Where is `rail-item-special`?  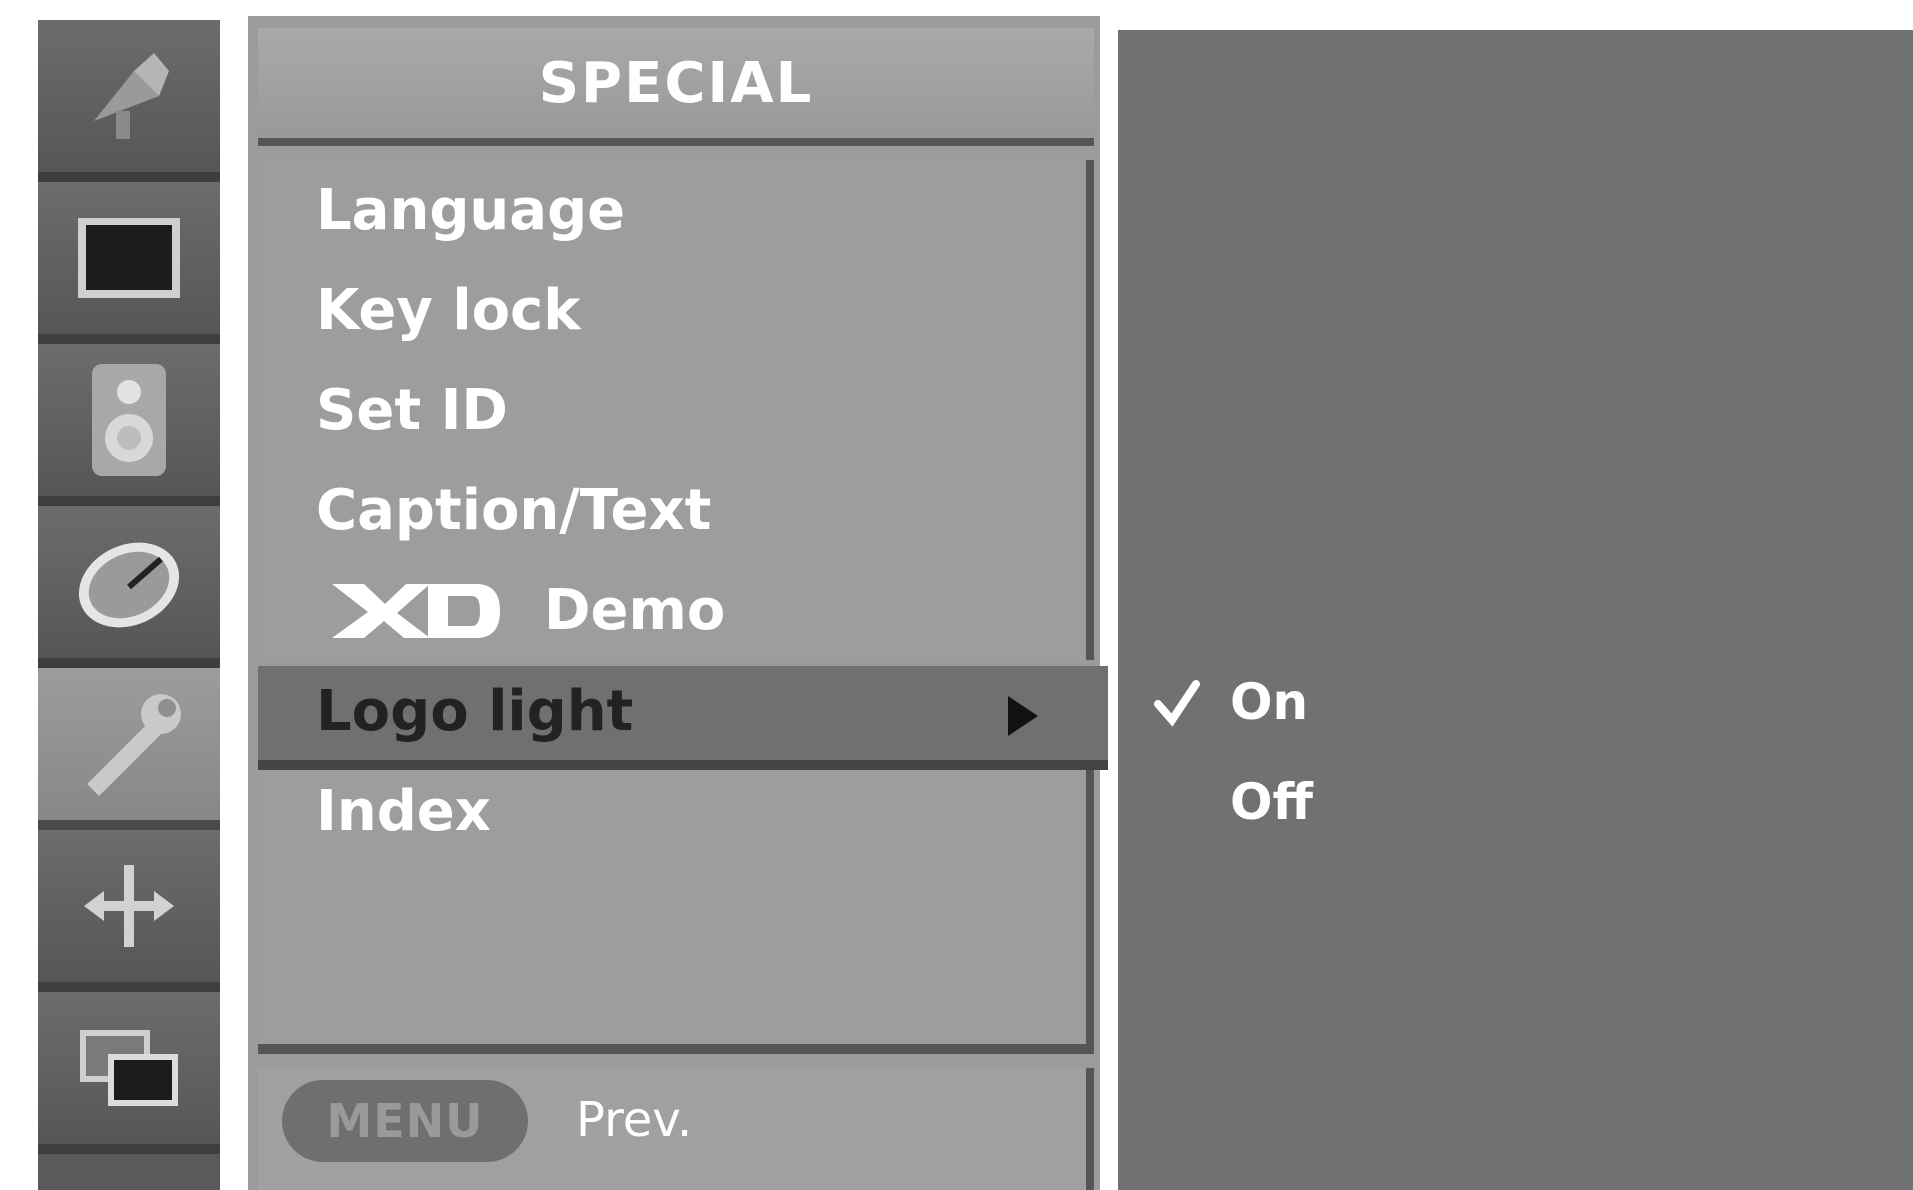 rail-item-special is located at coordinates (129, 749).